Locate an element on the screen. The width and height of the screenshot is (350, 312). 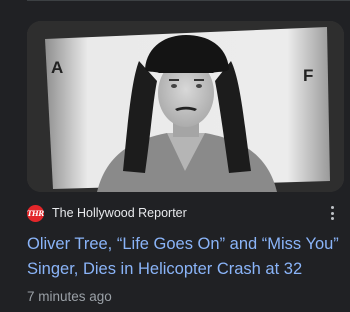
source-row: THR The Hollywood Reporter is located at coordinates (187, 213).